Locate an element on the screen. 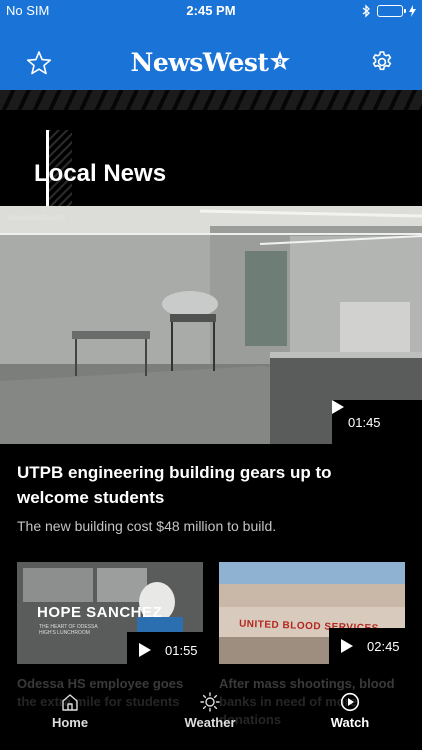  status-indicators is located at coordinates (389, 11).